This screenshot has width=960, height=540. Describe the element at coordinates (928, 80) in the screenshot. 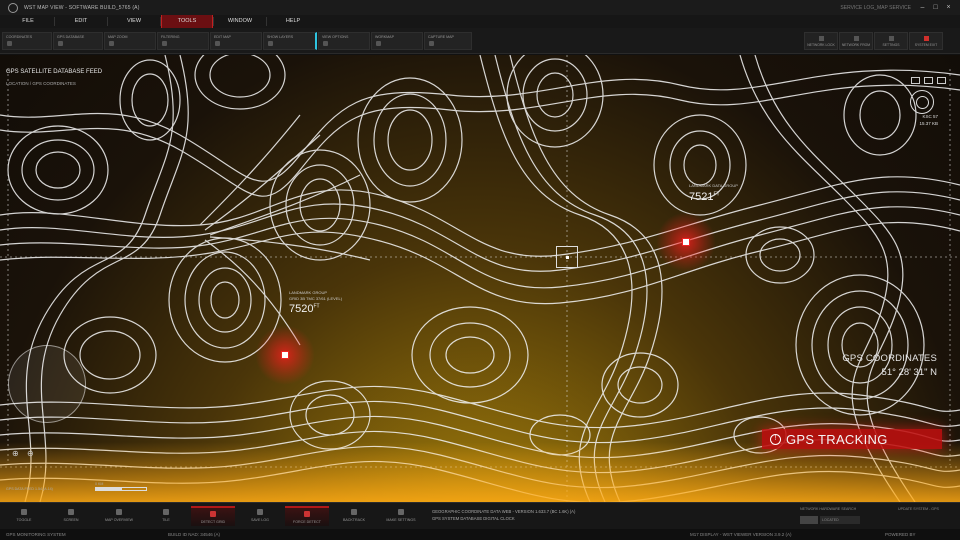

I see `grid-toggle-icon` at that location.